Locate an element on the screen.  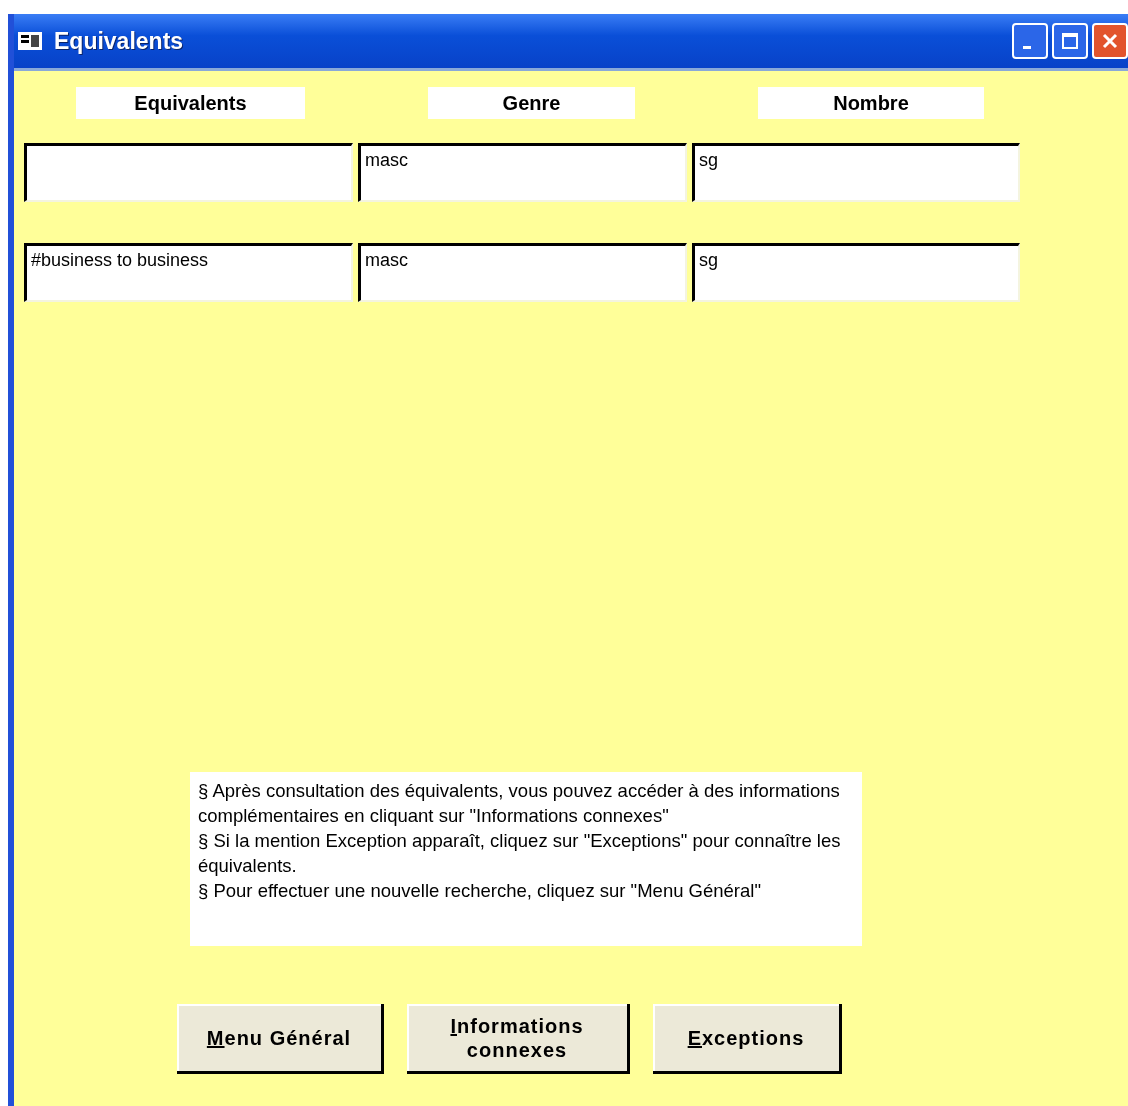
minimize-icon is located at coordinates (1027, 47).